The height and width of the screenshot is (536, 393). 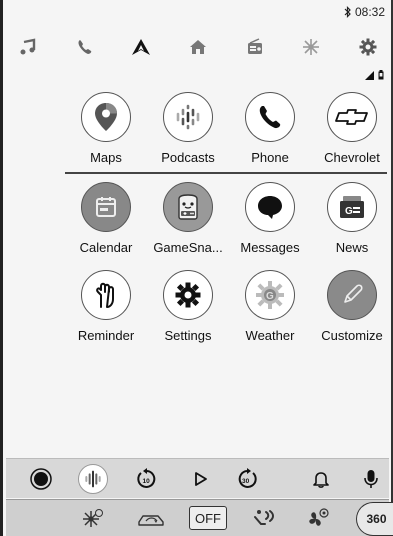 I want to click on app-phone: Phone, so click(x=270, y=128).